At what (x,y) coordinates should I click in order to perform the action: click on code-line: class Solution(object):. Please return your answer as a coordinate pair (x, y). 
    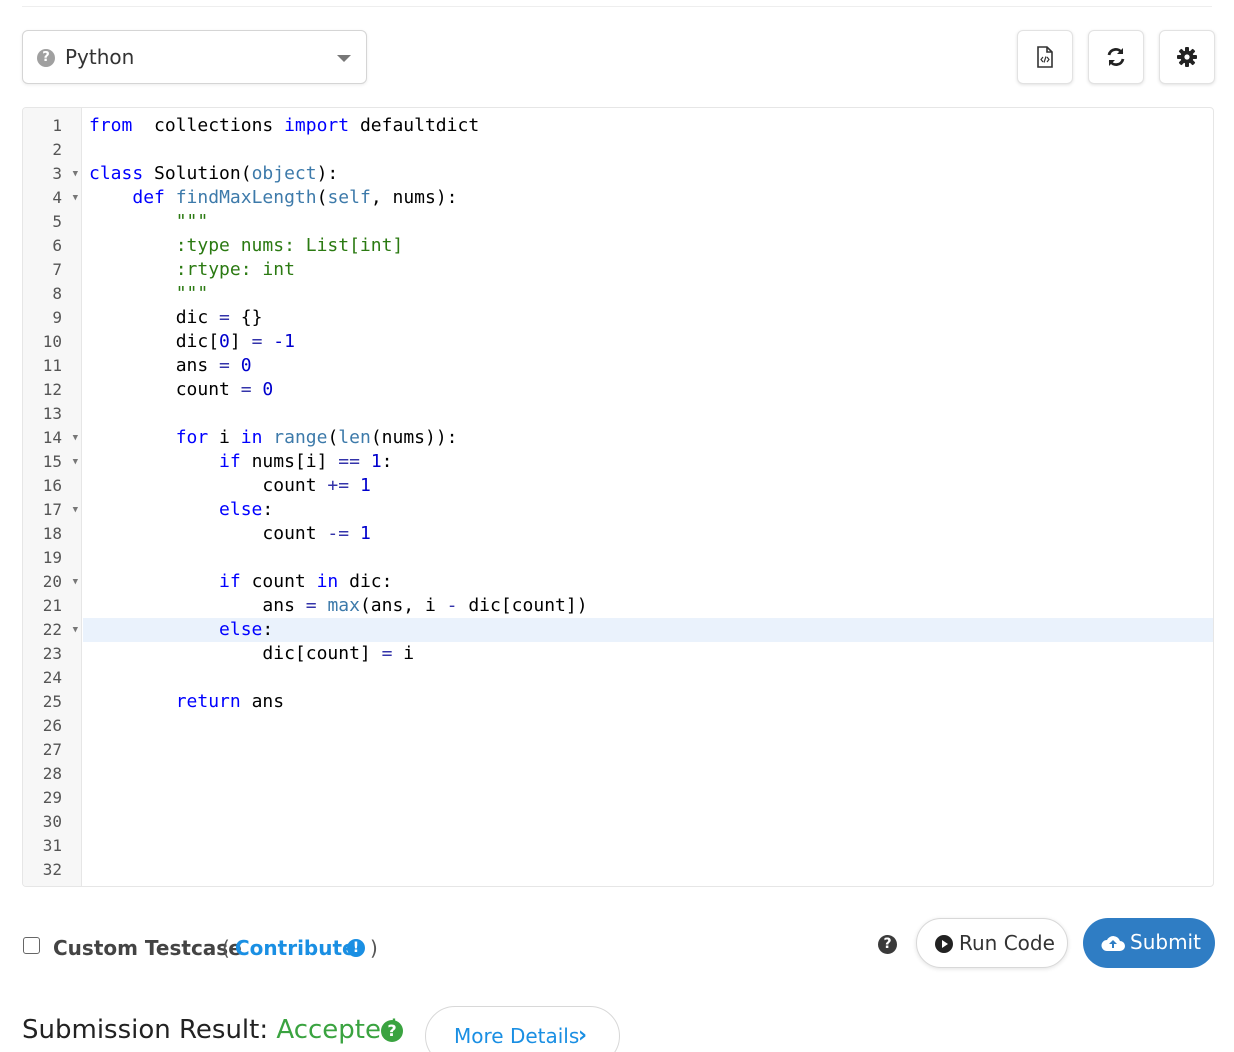
    Looking at the image, I should click on (214, 173).